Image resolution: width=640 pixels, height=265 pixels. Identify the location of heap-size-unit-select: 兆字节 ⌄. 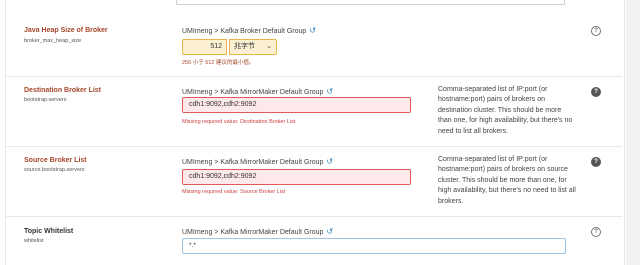
(253, 47).